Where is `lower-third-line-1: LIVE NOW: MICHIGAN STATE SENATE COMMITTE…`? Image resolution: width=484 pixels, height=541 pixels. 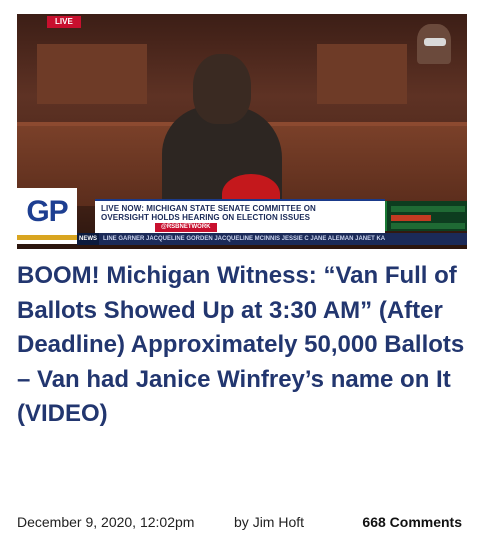 lower-third-line-1: LIVE NOW: MICHIGAN STATE SENATE COMMITTE… is located at coordinates (208, 208).